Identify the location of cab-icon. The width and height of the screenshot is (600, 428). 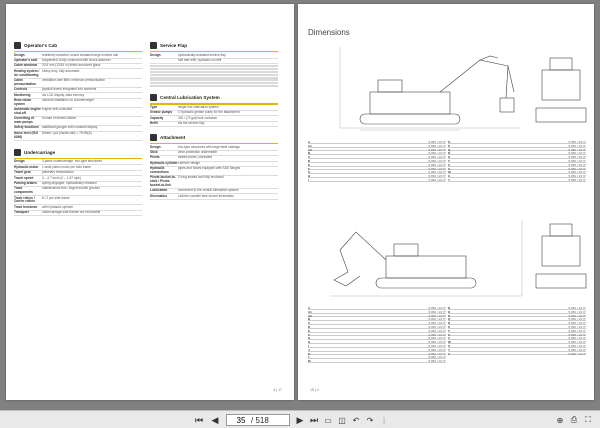
(17, 45).